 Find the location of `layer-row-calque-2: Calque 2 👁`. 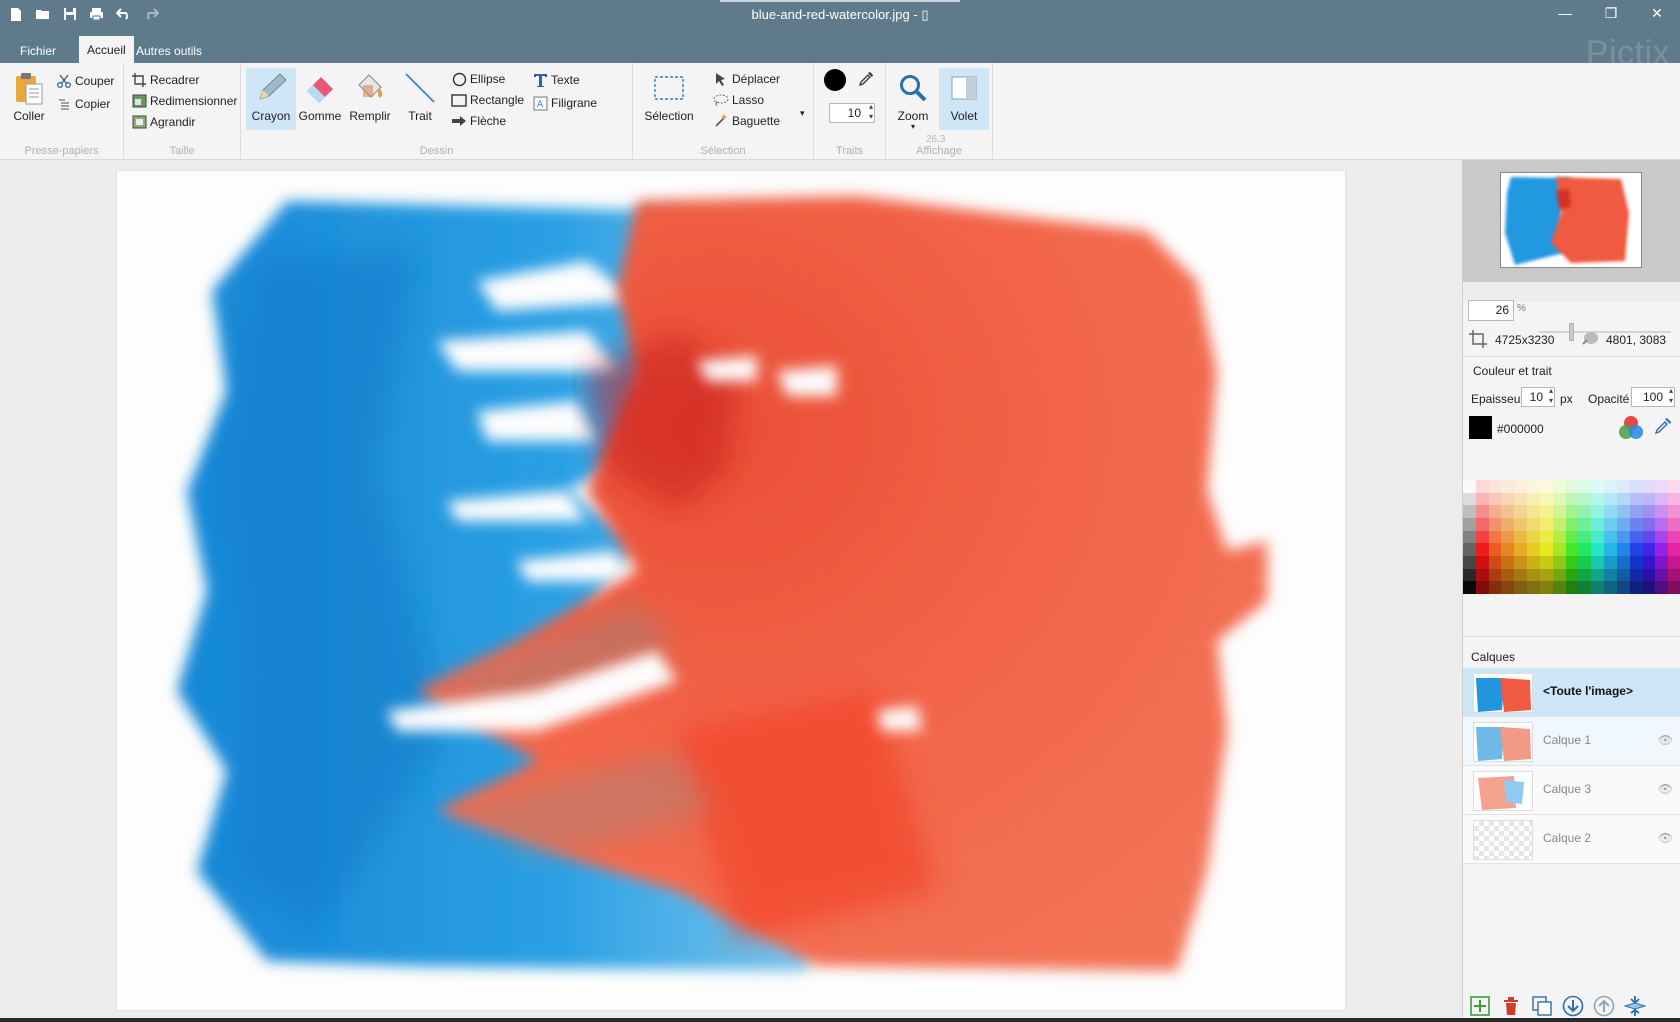

layer-row-calque-2: Calque 2 👁 is located at coordinates (1571, 839).